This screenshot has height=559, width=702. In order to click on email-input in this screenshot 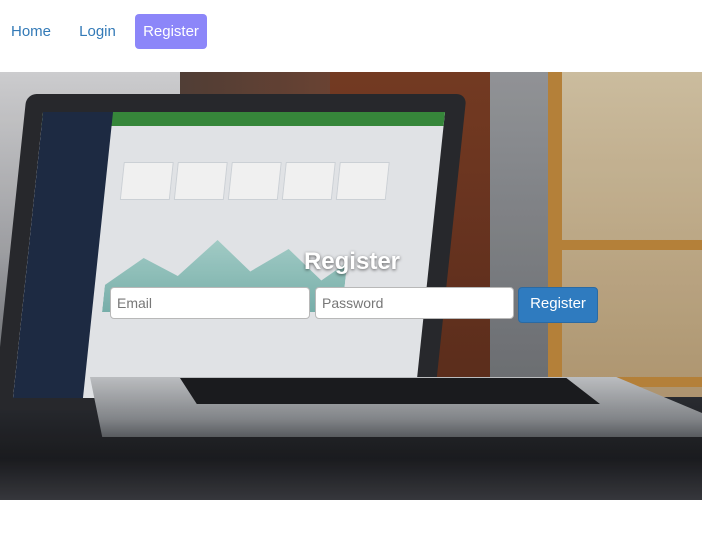, I will do `click(210, 303)`.